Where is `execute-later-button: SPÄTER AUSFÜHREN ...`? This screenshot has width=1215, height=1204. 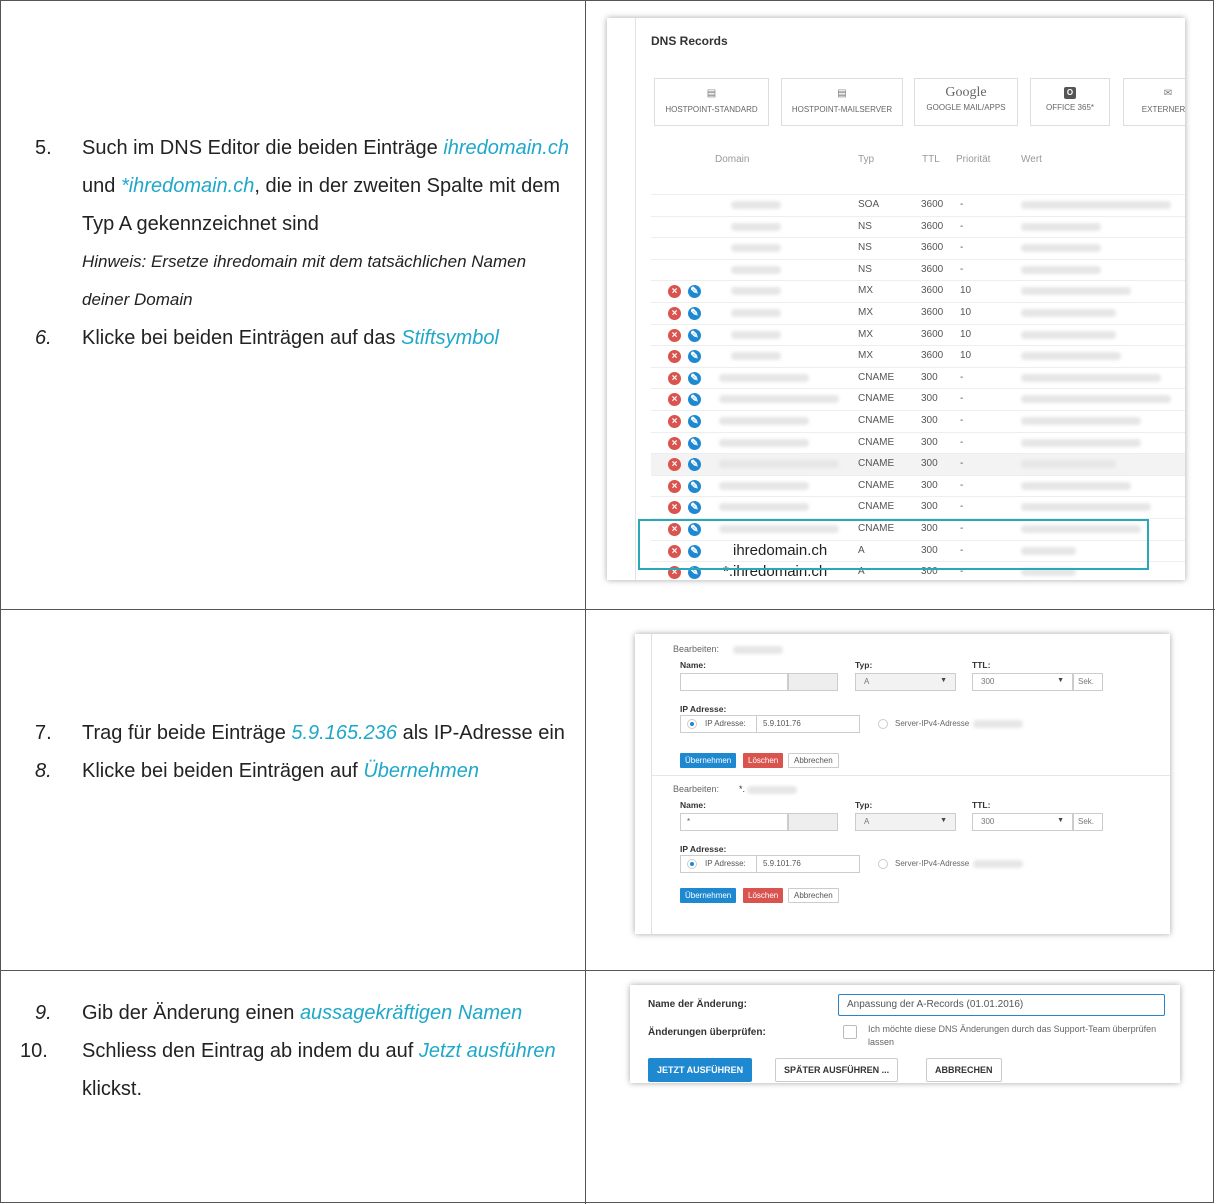
execute-later-button: SPÄTER AUSFÜHREN ... is located at coordinates (837, 1070).